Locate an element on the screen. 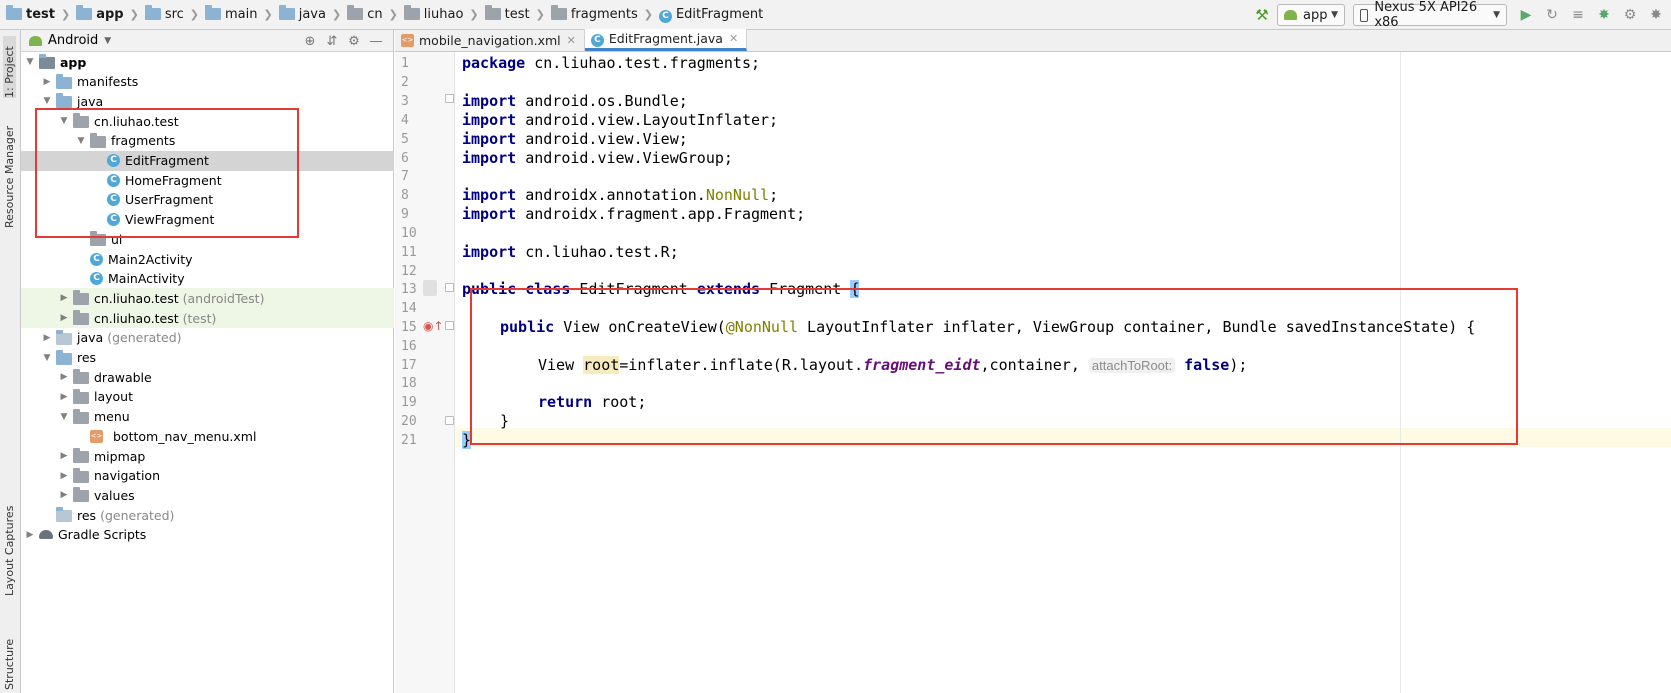  tree-item: ▼ menu is located at coordinates (207, 417).